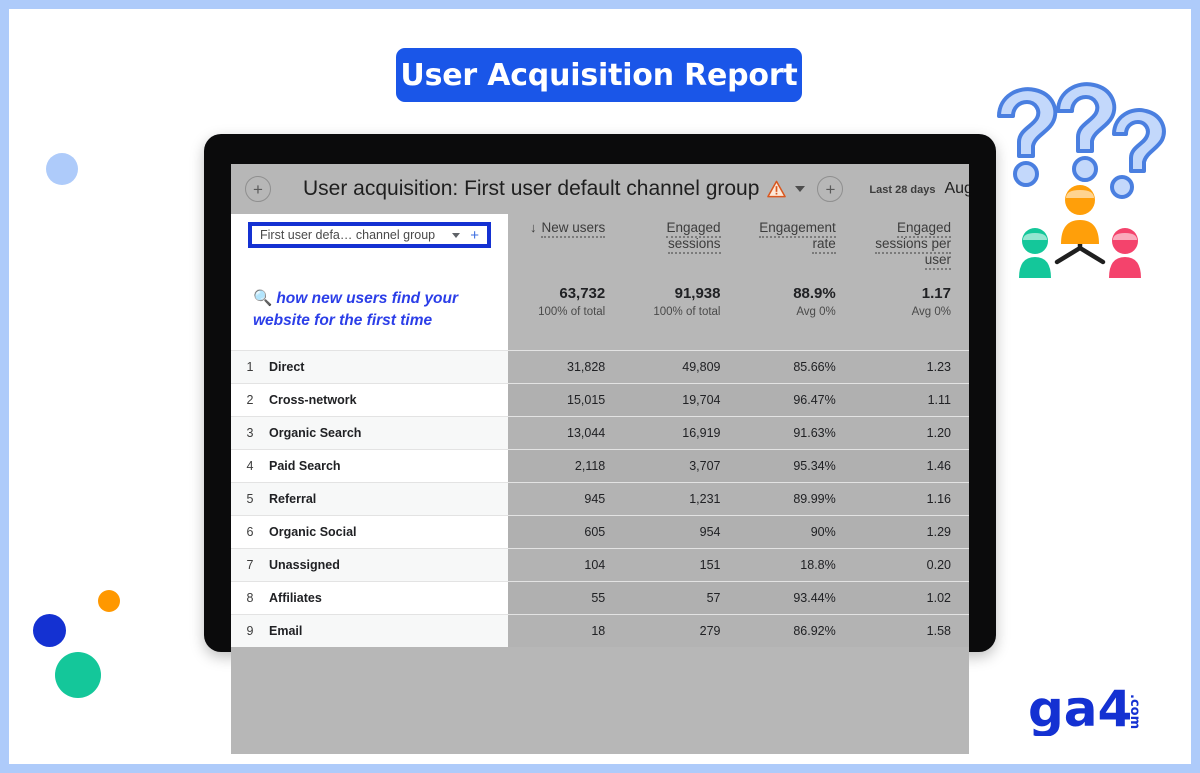  I want to click on table-row: 8 Affiliates 55 57 93.44% 1.02, so click(600, 597).